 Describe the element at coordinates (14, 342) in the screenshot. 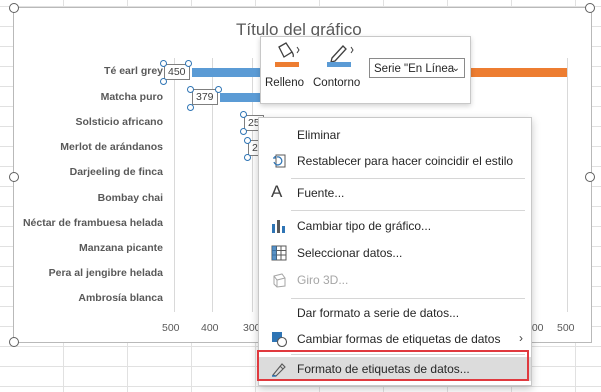

I see `resize-handle-bottom-left` at that location.